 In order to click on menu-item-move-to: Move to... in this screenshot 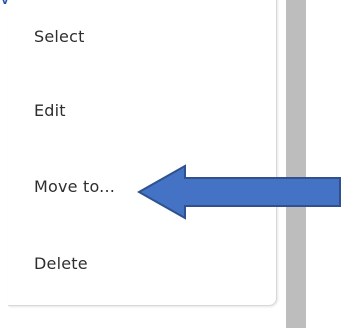, I will do `click(74, 186)`.